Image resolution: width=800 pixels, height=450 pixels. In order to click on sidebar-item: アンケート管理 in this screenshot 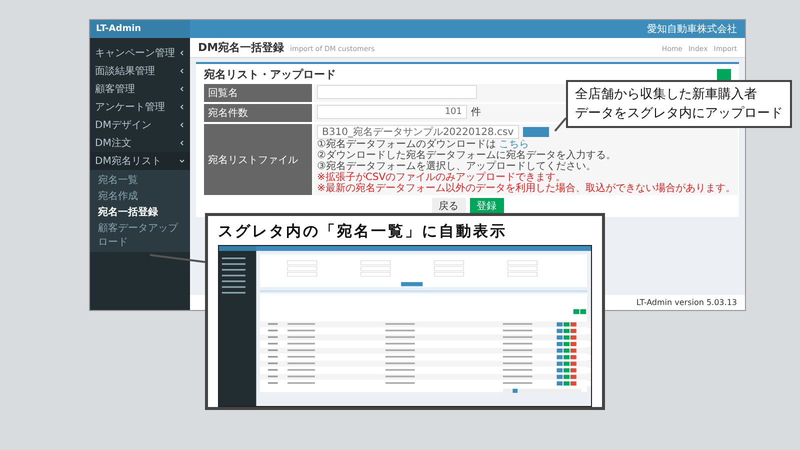, I will do `click(140, 107)`.